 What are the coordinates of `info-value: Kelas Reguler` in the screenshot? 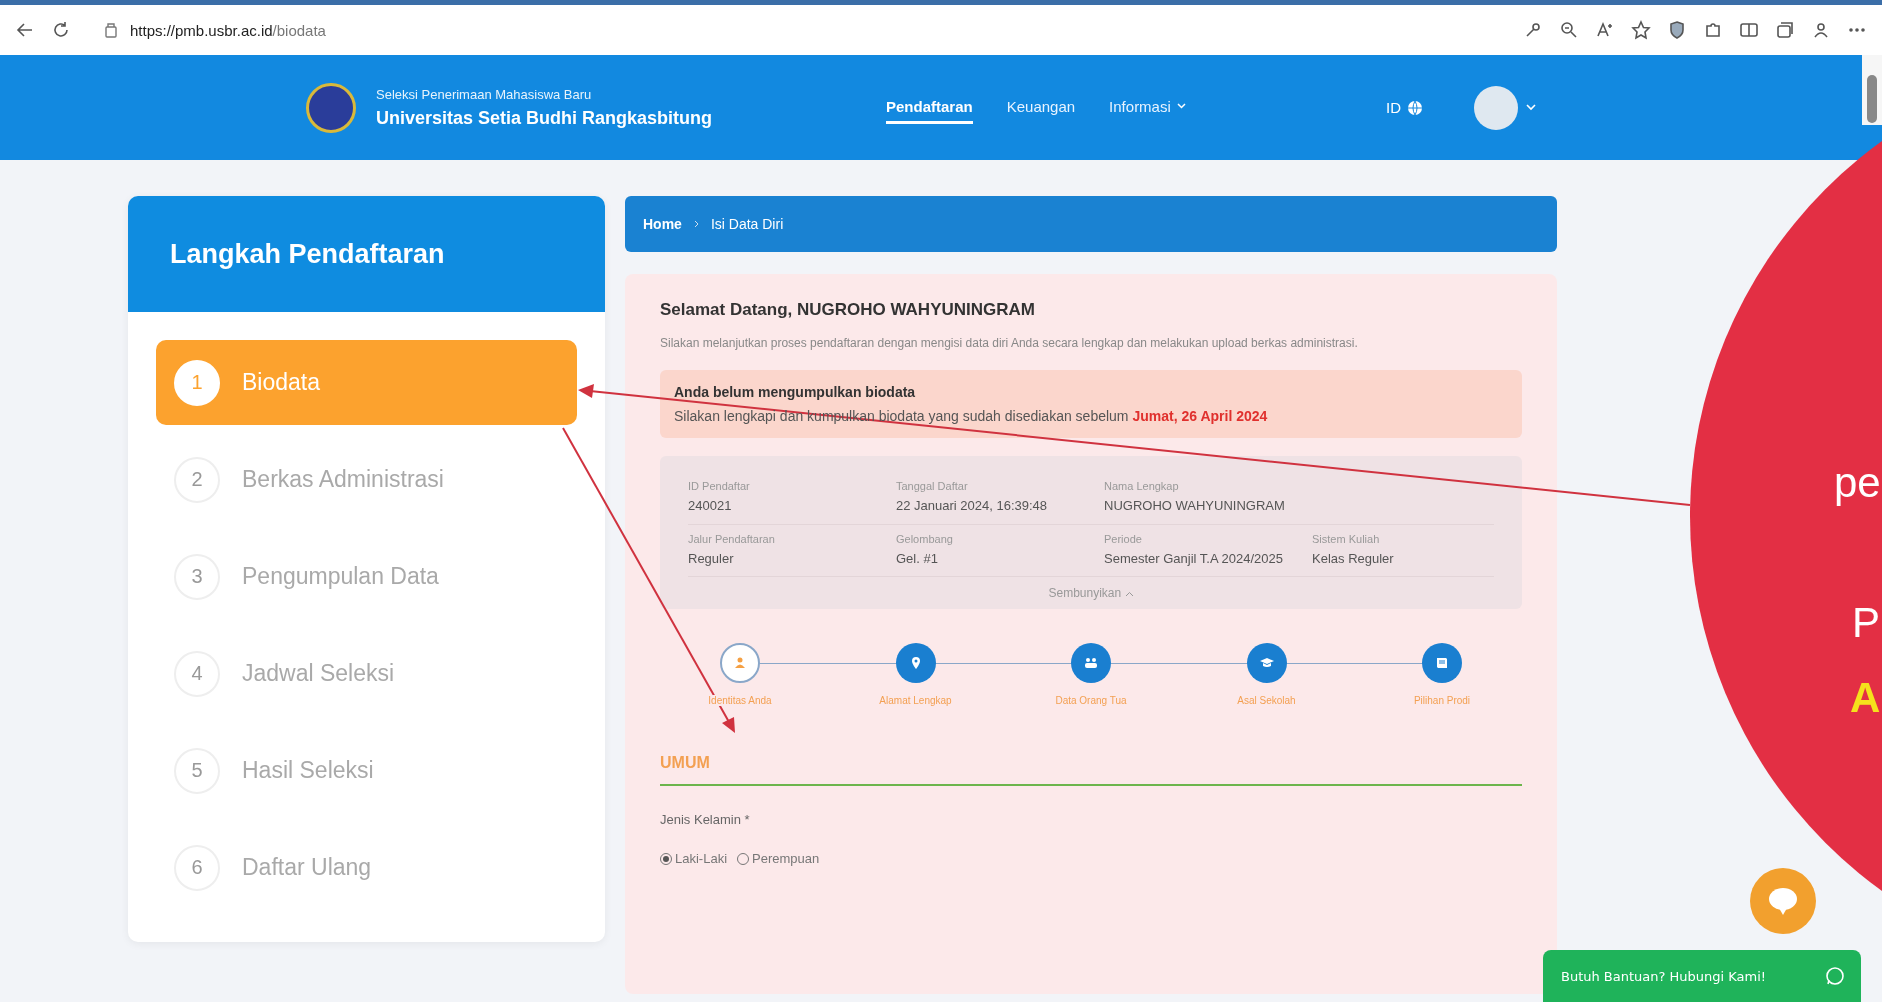 It's located at (1353, 558).